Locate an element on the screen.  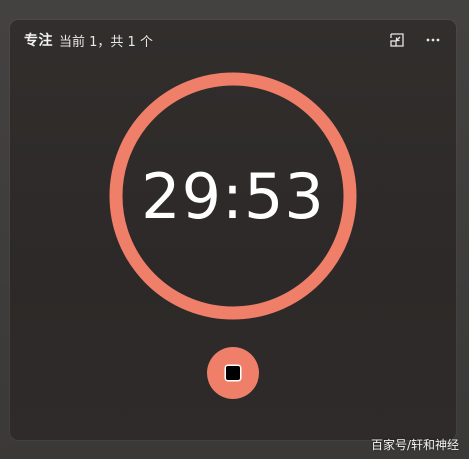
more-options-button is located at coordinates (433, 40).